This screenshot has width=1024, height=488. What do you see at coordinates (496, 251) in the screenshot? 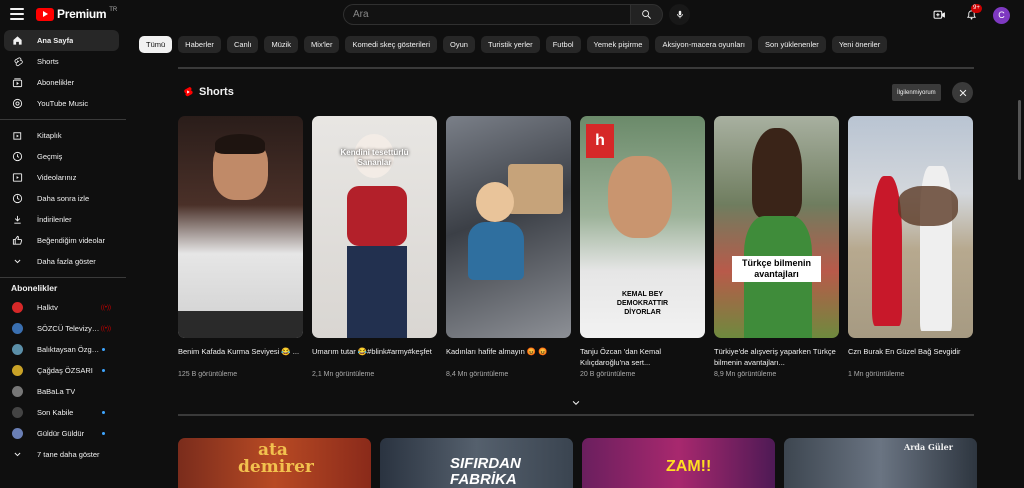
I see `dress-shape` at bounding box center [496, 251].